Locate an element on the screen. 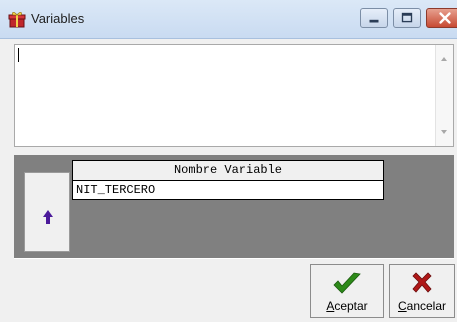 The image size is (457, 322). gift-icon is located at coordinates (17, 20).